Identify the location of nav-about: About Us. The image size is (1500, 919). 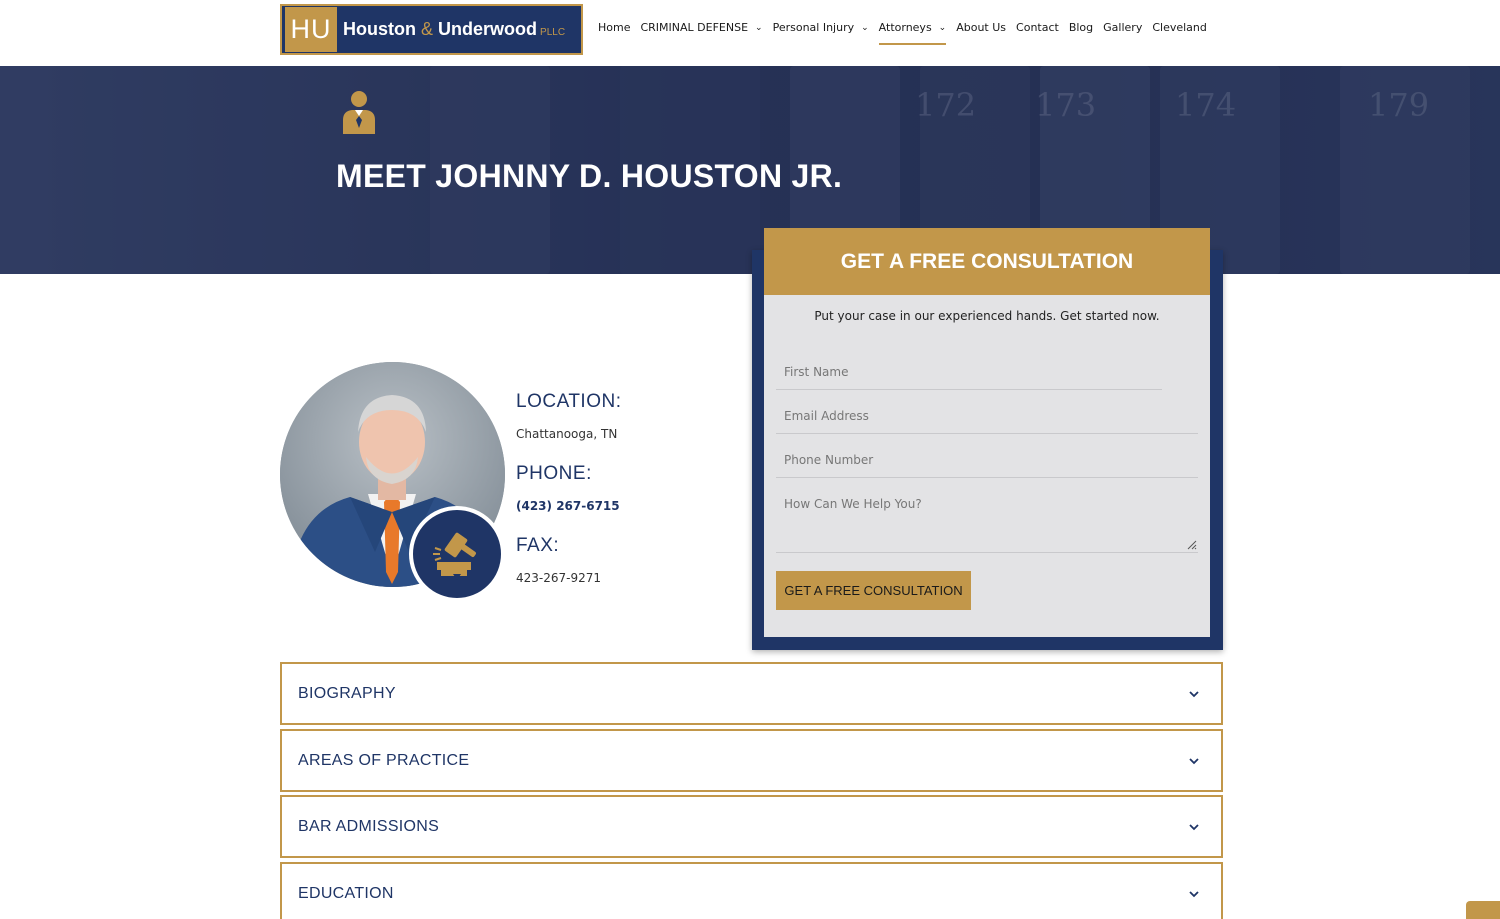
(981, 28).